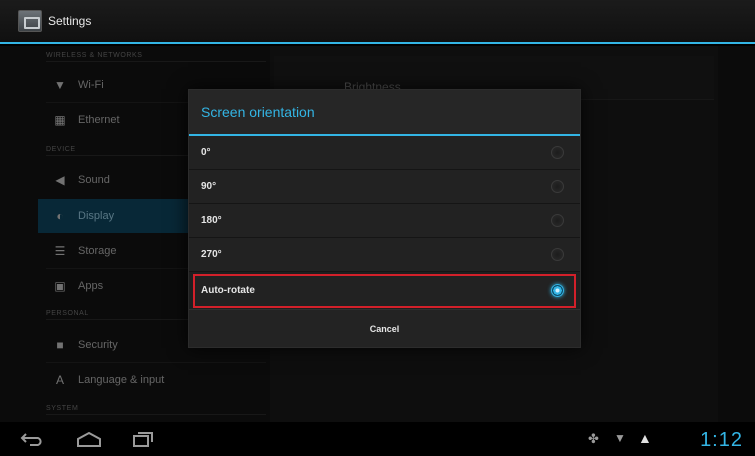 Image resolution: width=755 pixels, height=456 pixels. What do you see at coordinates (645, 438) in the screenshot?
I see `warning-icon: ▲` at bounding box center [645, 438].